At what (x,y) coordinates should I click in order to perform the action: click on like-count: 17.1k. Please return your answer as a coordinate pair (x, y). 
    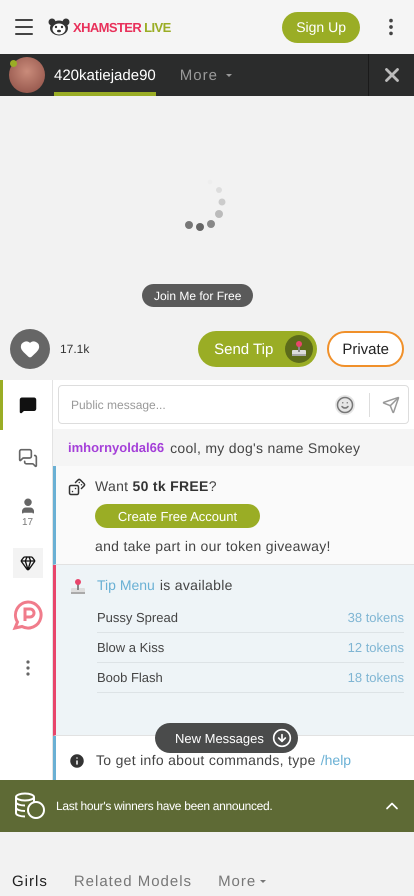
    Looking at the image, I should click on (75, 349).